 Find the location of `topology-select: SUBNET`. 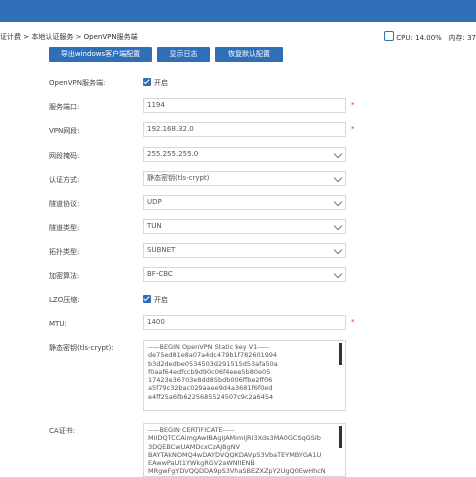

topology-select: SUBNET is located at coordinates (244, 250).